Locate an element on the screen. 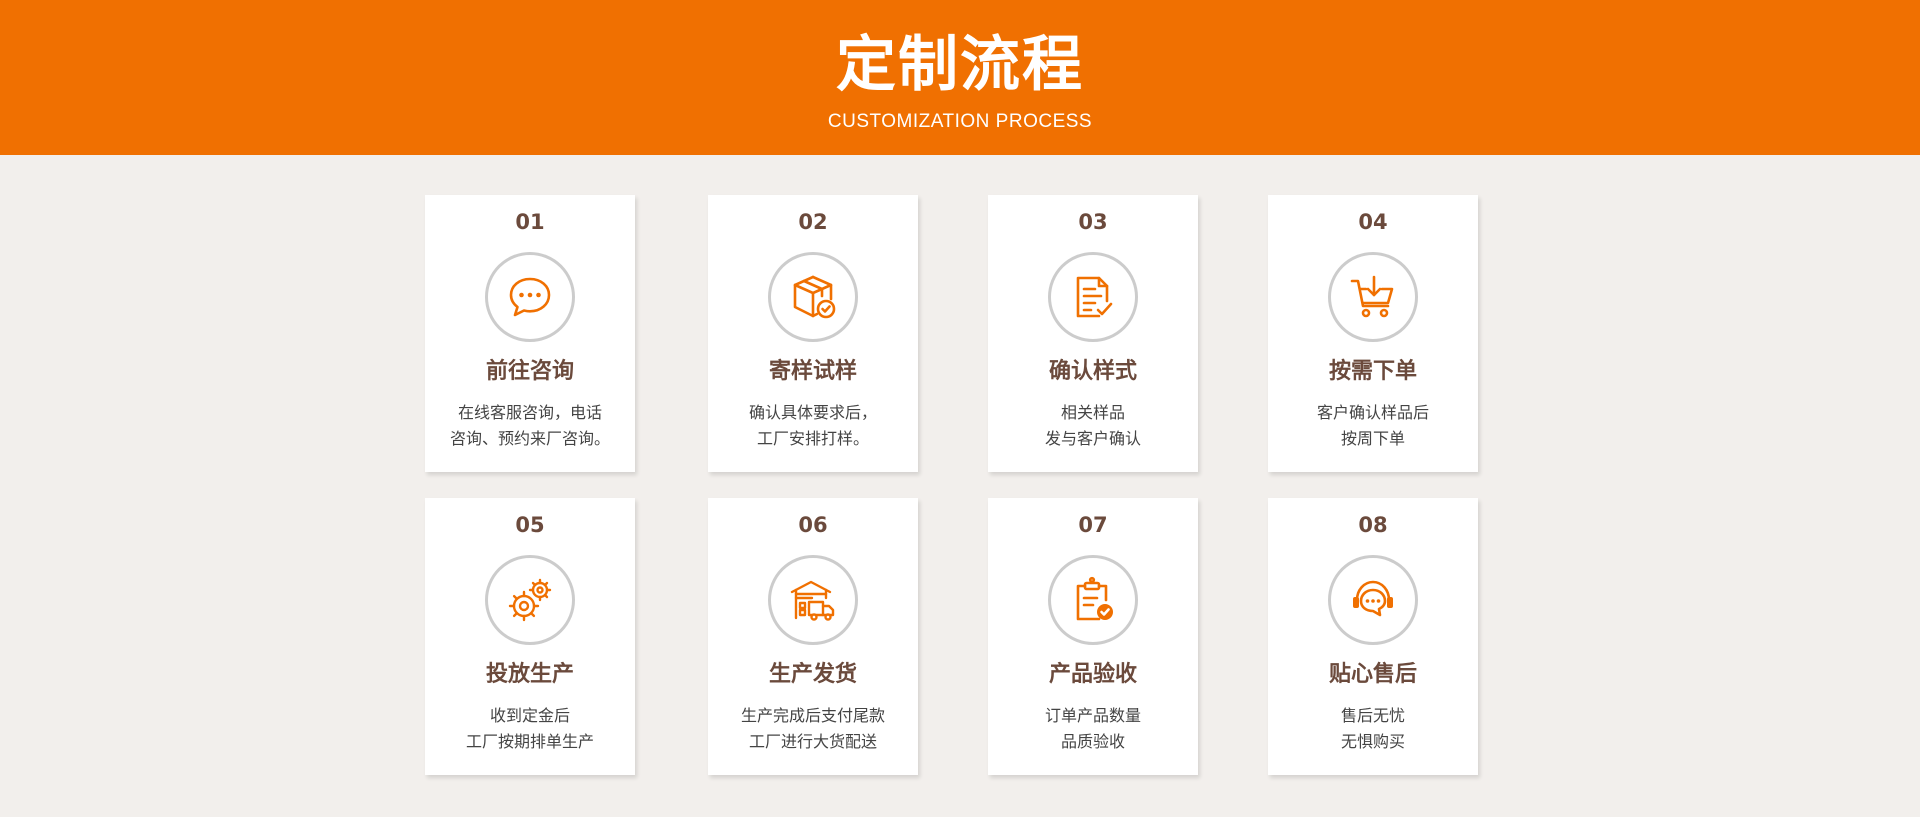 This screenshot has width=1920, height=817. step-title: 产品验收 is located at coordinates (1092, 674).